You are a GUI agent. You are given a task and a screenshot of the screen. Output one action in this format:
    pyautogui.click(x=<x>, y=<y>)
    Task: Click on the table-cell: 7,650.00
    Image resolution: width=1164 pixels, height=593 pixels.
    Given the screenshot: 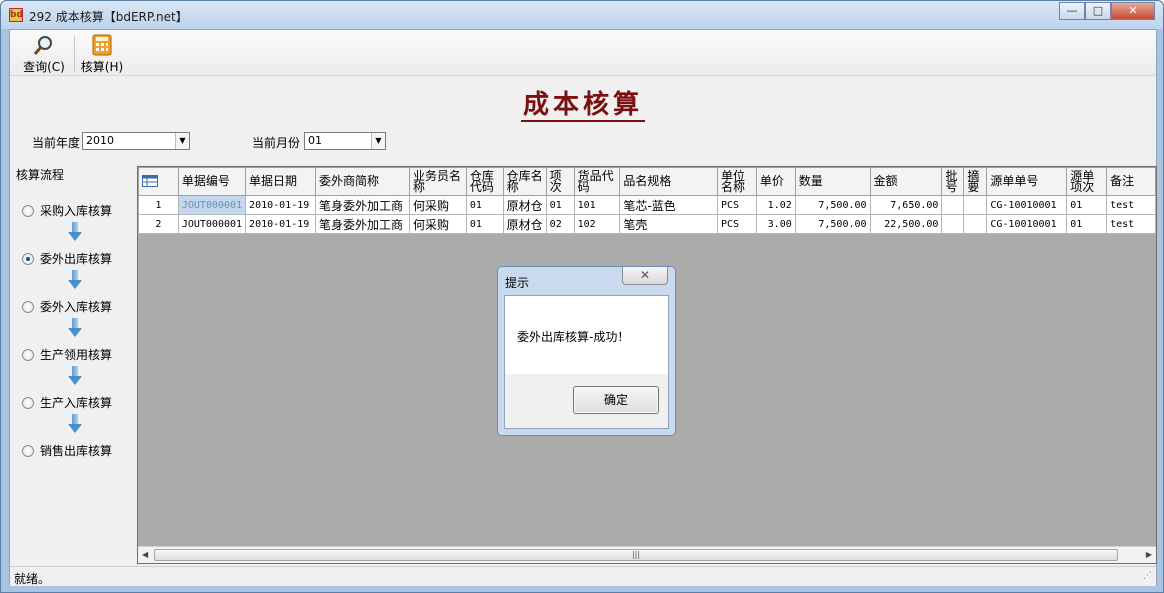 What is the action you would take?
    pyautogui.click(x=906, y=205)
    